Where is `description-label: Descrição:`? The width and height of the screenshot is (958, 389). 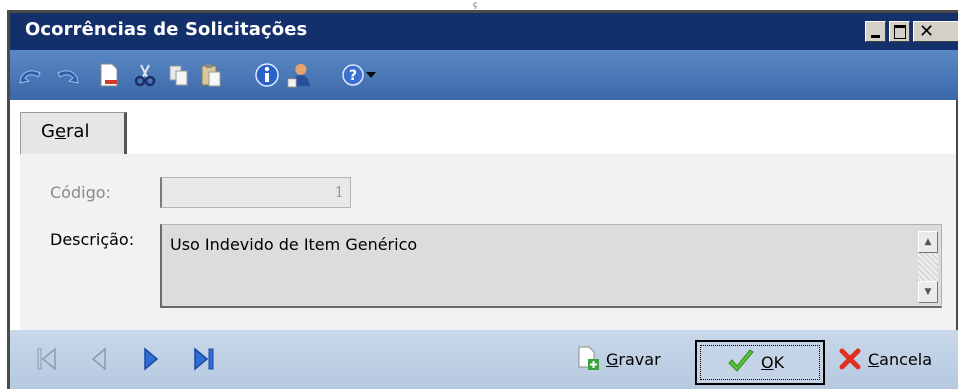
description-label: Descrição: is located at coordinates (92, 239).